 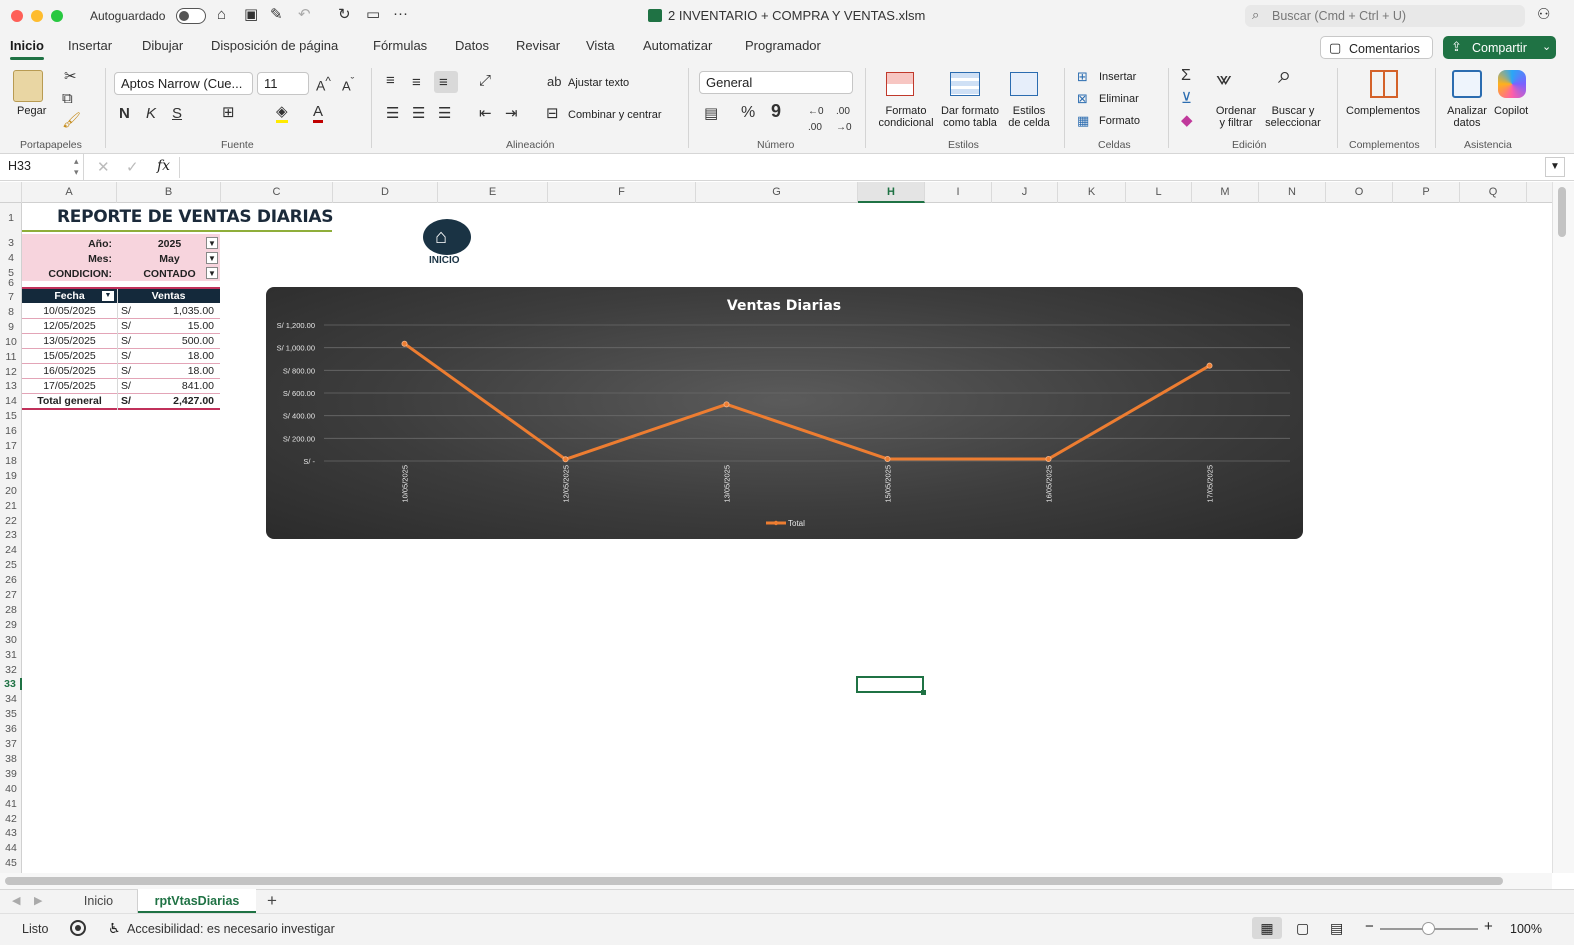 I want to click on delete-cells-button: Eliminar, so click(x=1119, y=99).